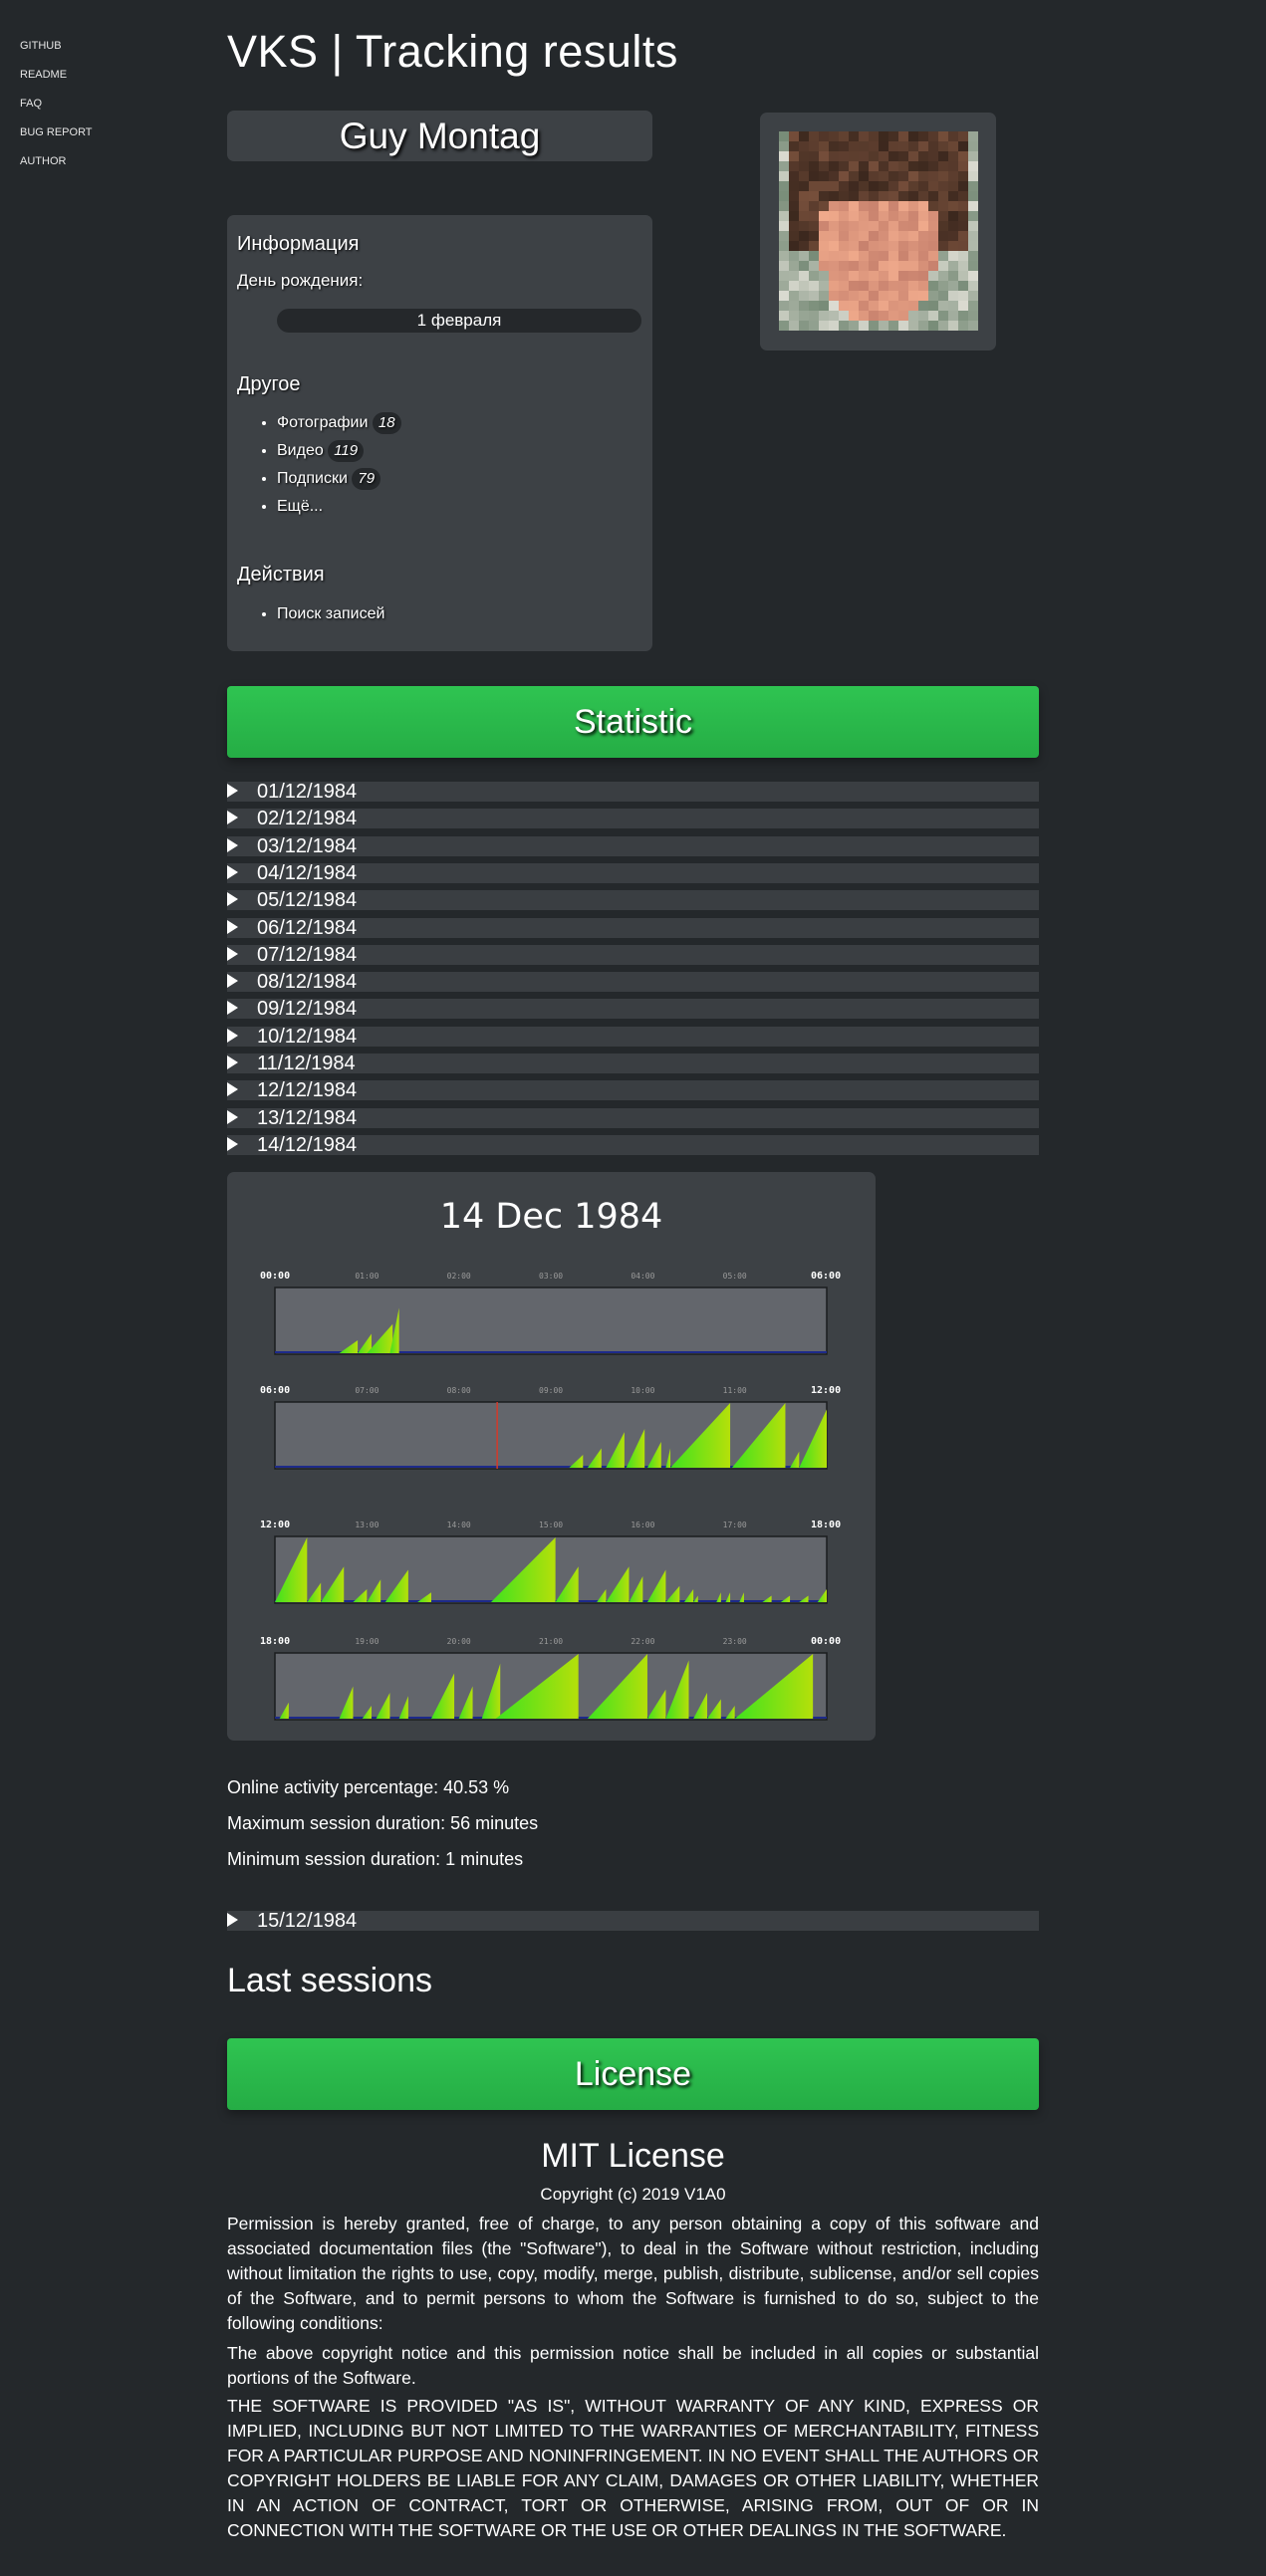 The height and width of the screenshot is (2576, 1266). Describe the element at coordinates (633, 792) in the screenshot. I see `day-row: 01/12/1984` at that location.